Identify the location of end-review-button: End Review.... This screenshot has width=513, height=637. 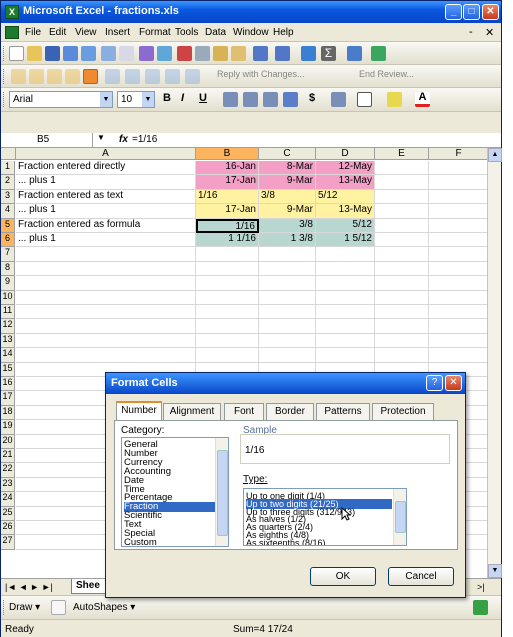
(386, 74).